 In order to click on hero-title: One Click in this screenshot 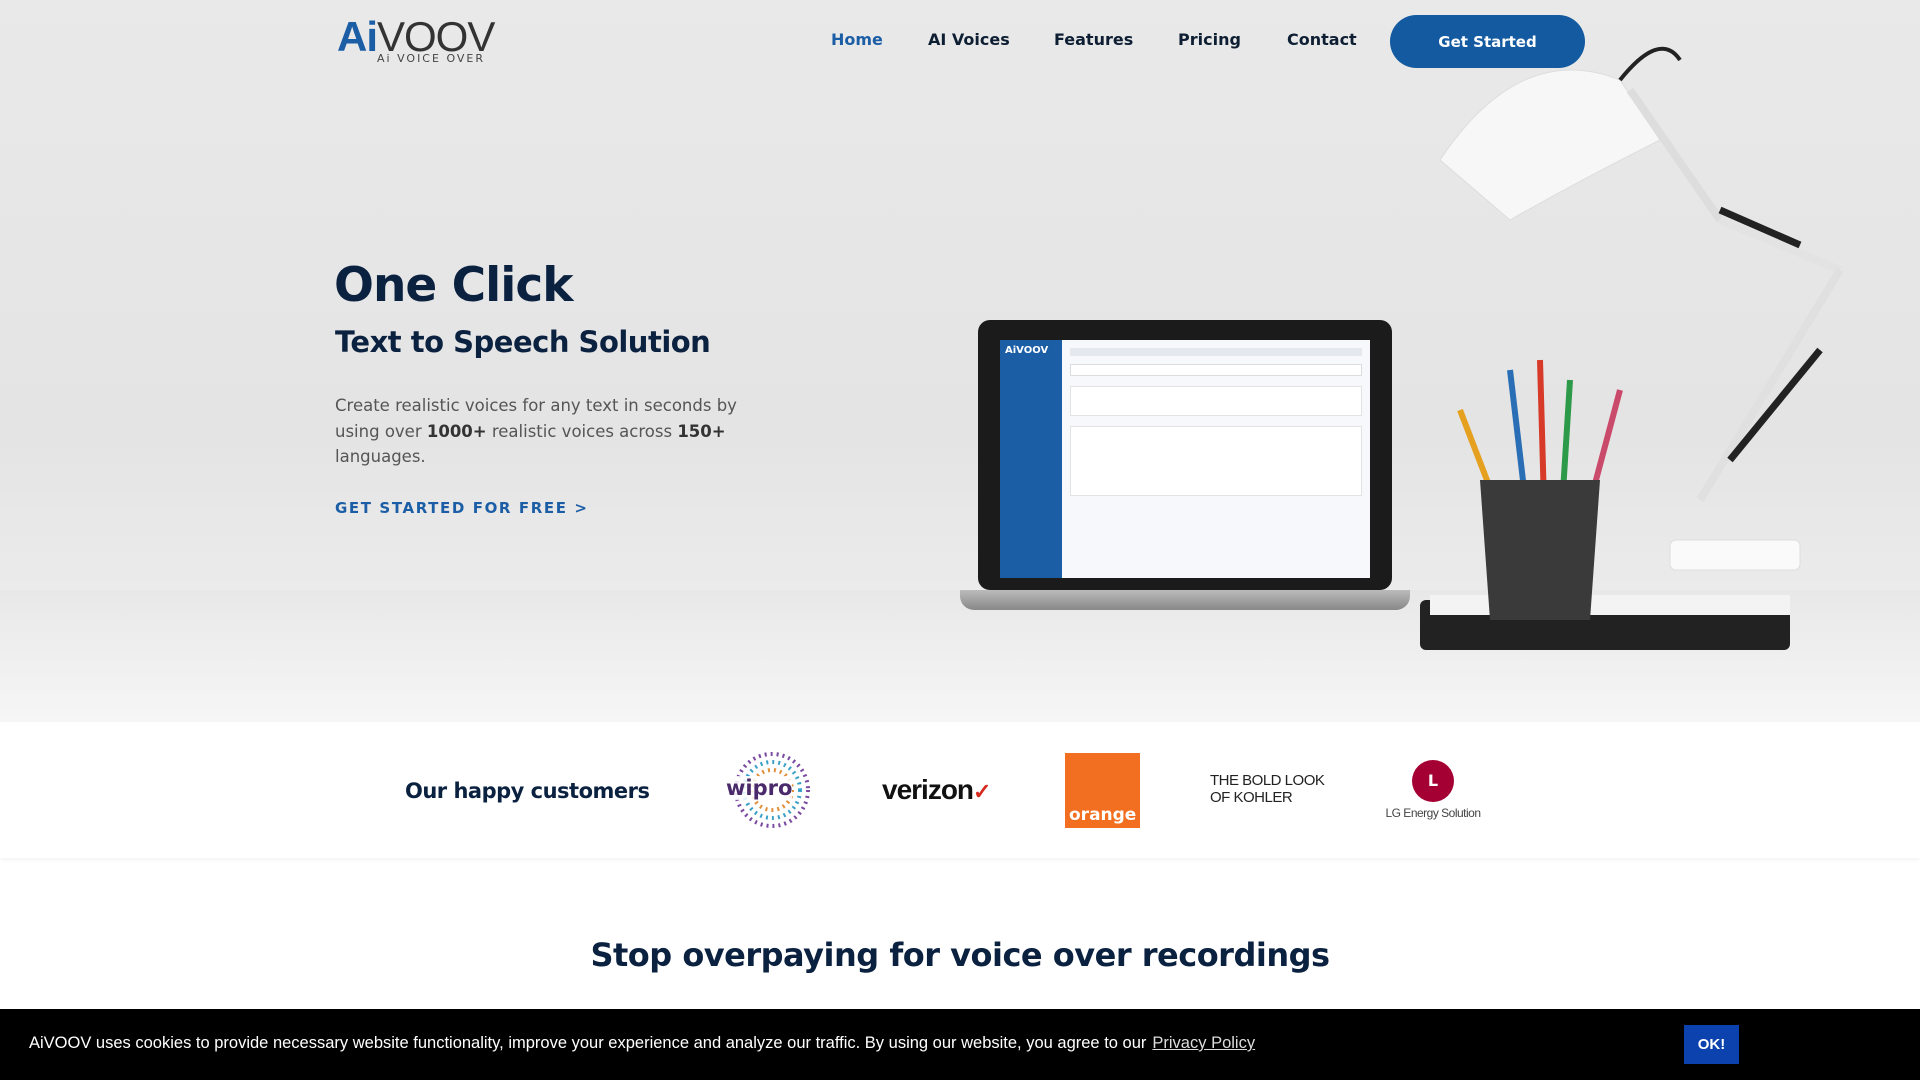, I will do `click(453, 285)`.